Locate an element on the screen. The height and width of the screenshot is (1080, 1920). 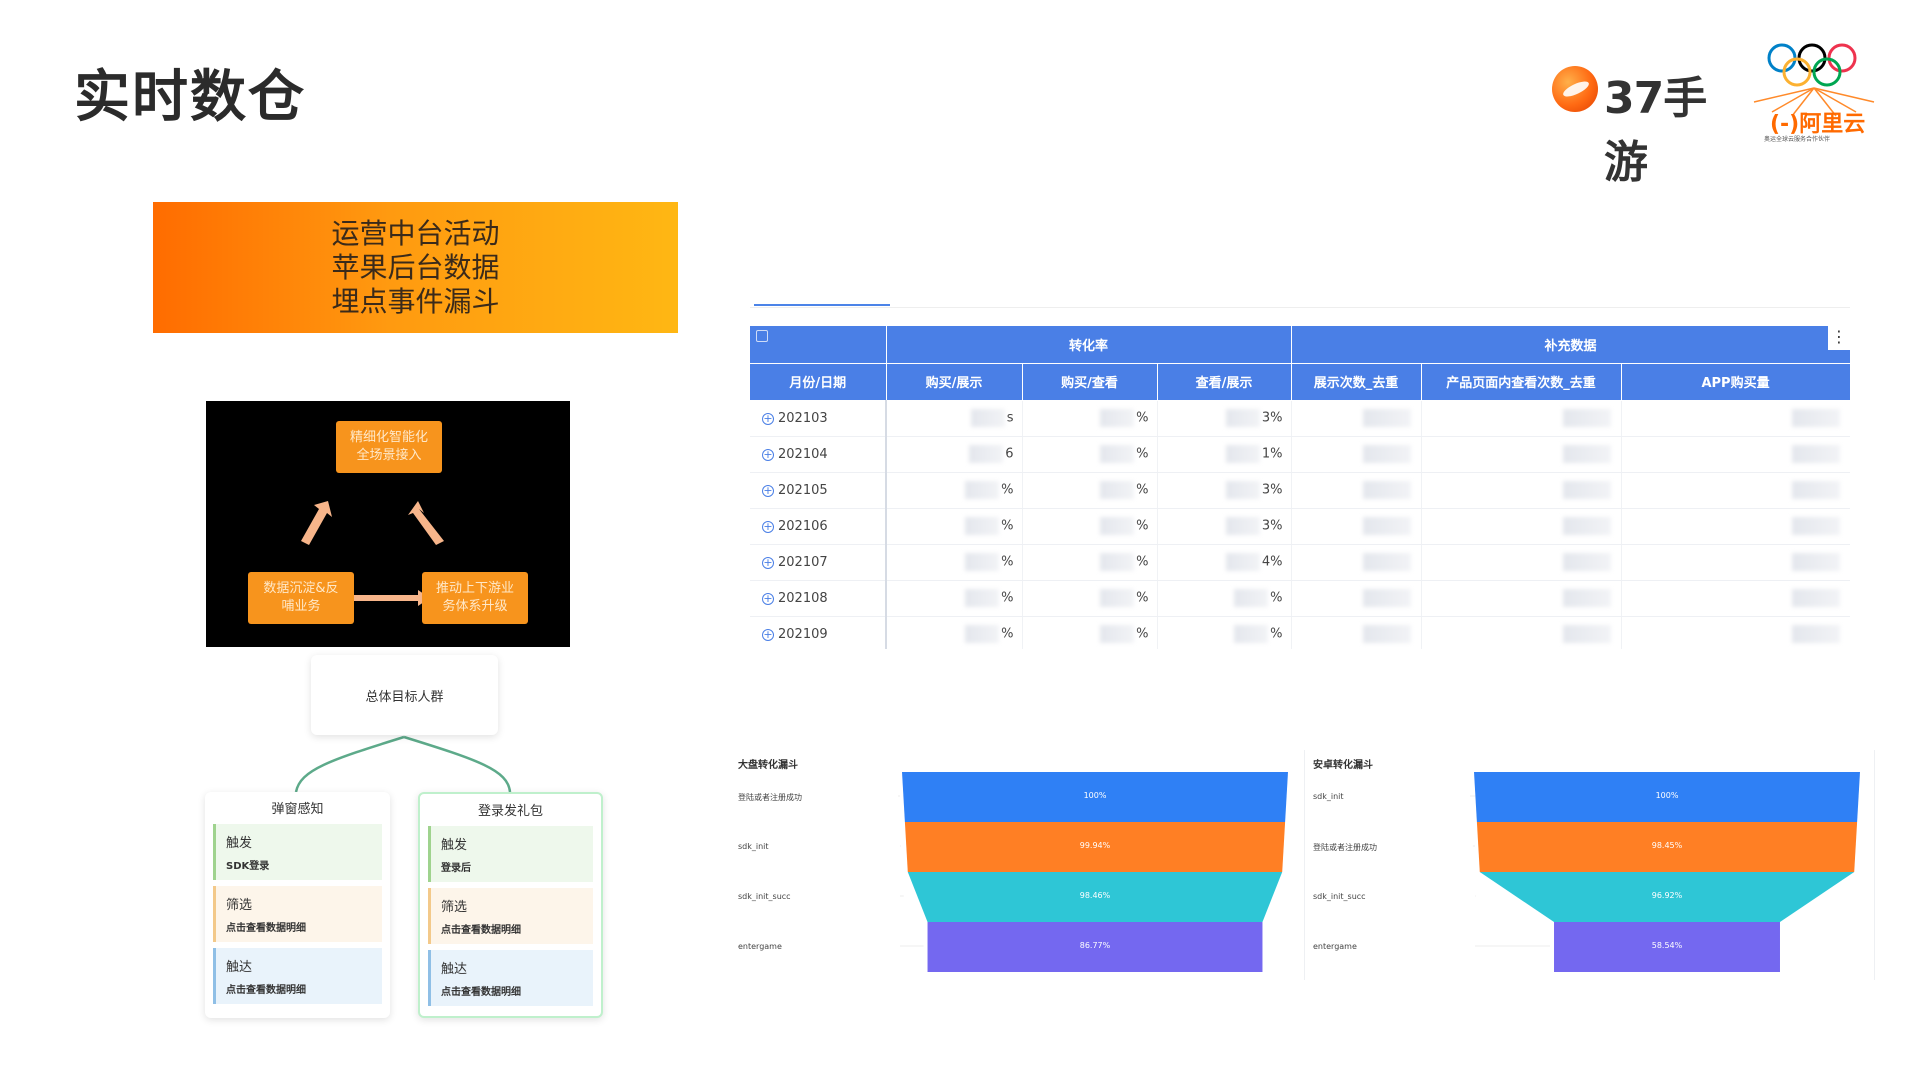
cell-date: +202103 is located at coordinates (818, 418).